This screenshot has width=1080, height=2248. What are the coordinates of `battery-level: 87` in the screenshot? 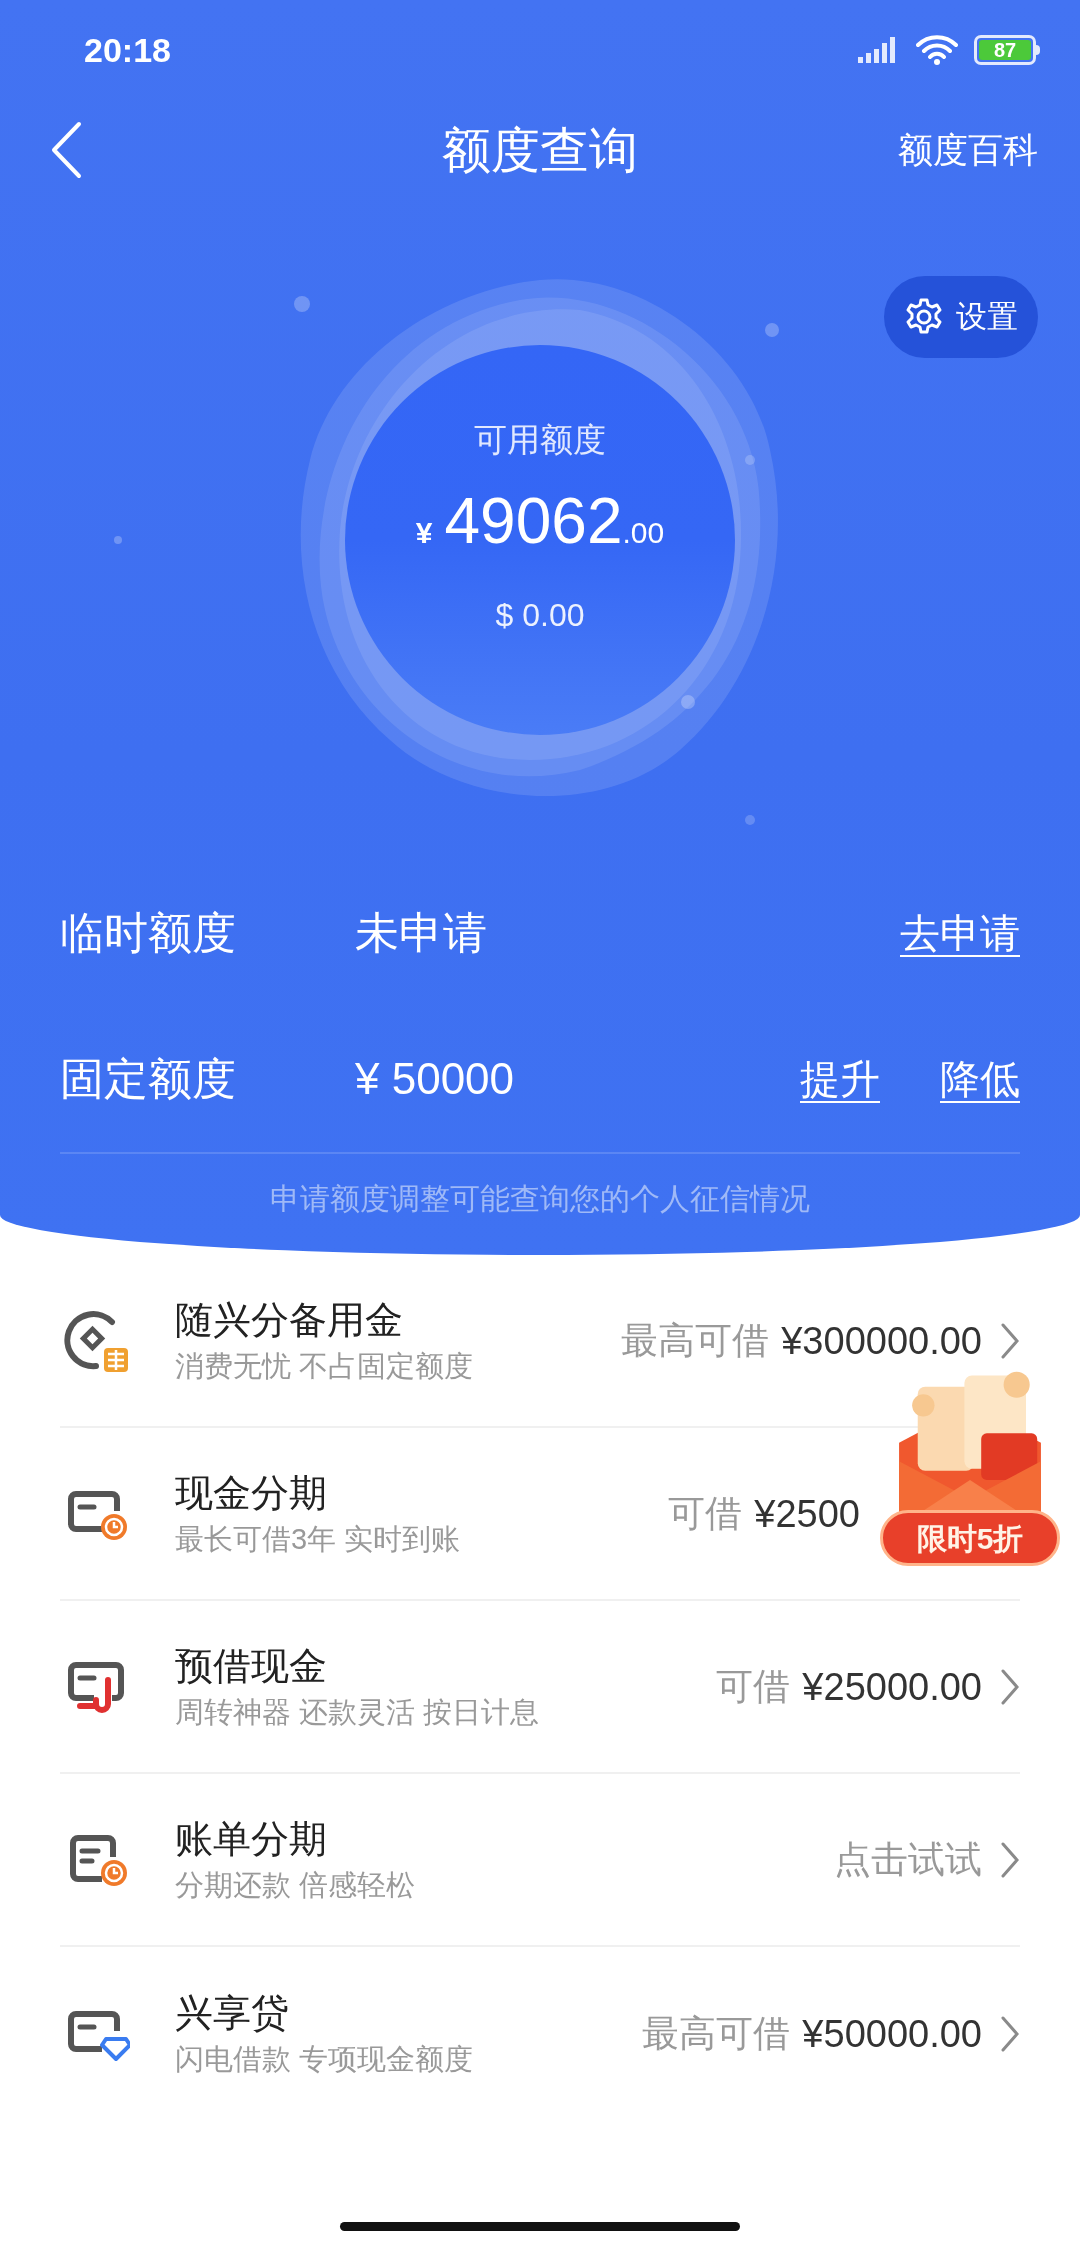 It's located at (1005, 50).